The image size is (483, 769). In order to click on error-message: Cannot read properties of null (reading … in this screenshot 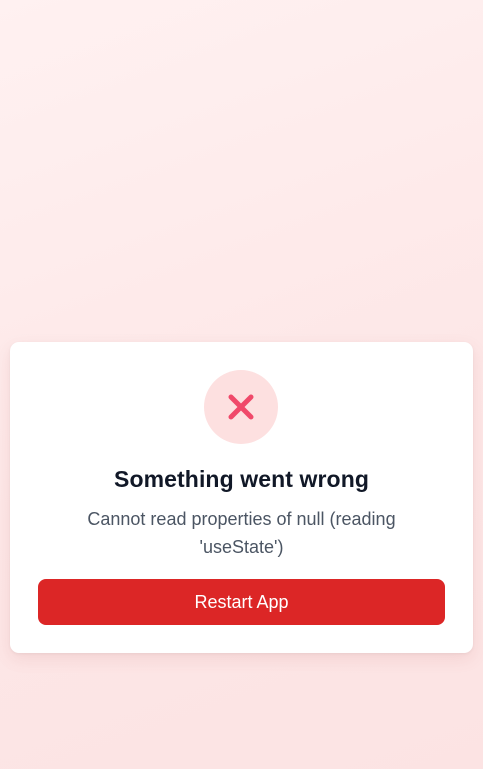, I will do `click(241, 533)`.